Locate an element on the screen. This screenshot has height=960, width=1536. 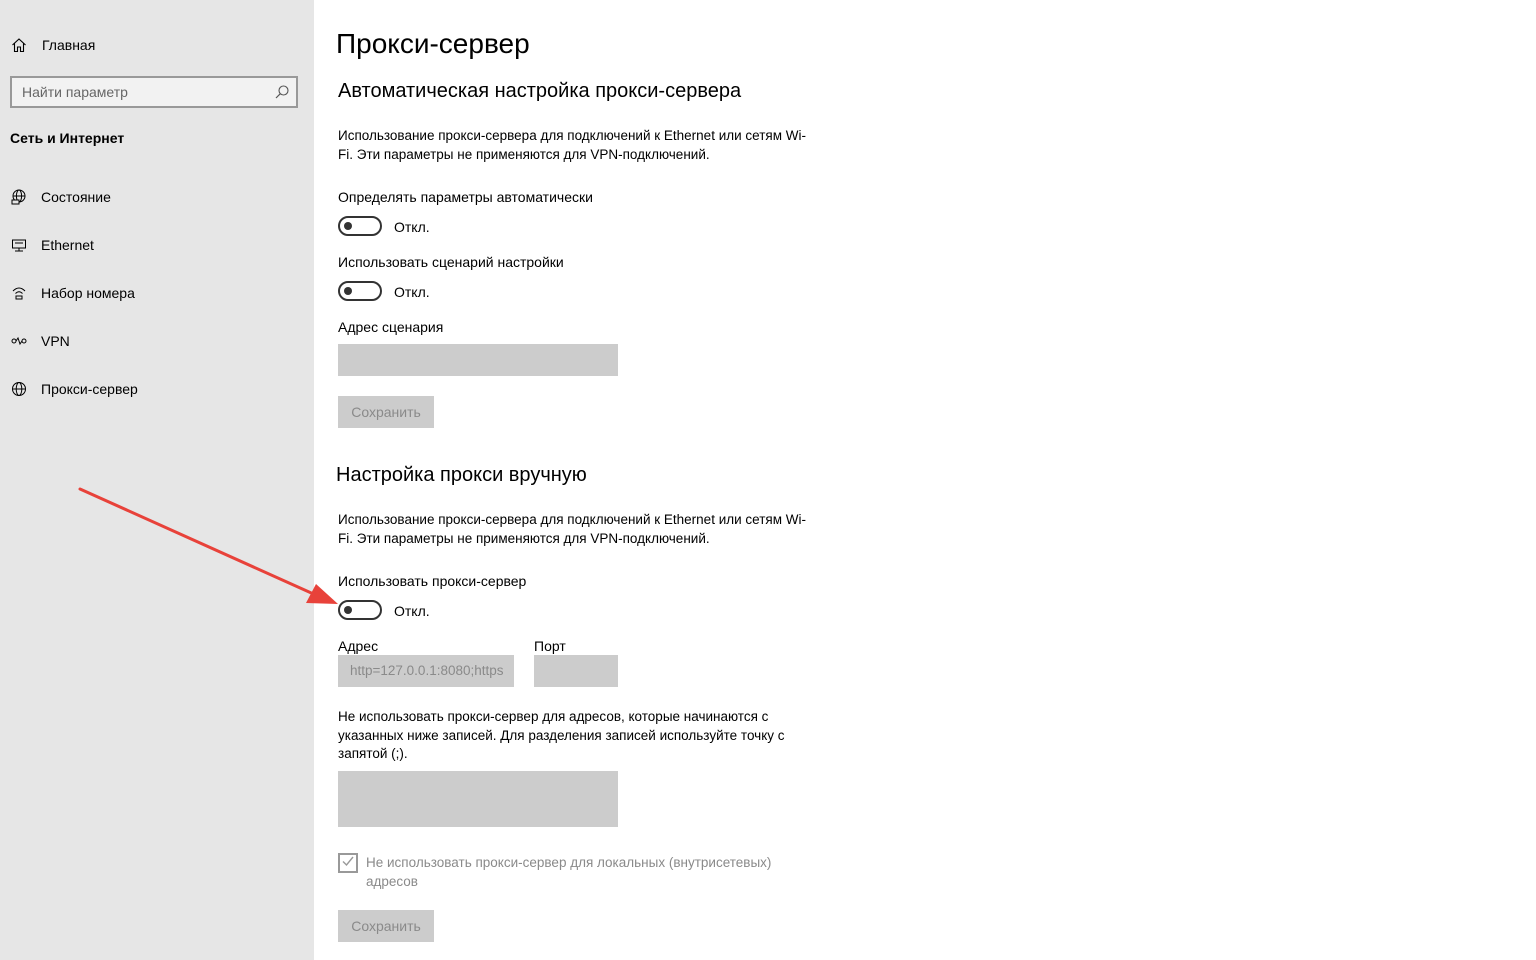
search-icon is located at coordinates (282, 92).